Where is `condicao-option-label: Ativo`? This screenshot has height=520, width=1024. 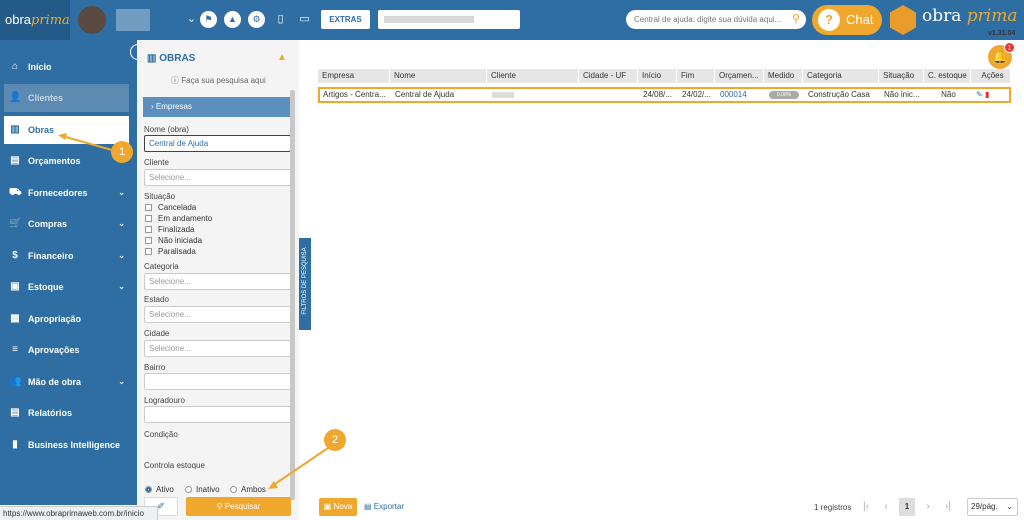 condicao-option-label: Ativo is located at coordinates (165, 489).